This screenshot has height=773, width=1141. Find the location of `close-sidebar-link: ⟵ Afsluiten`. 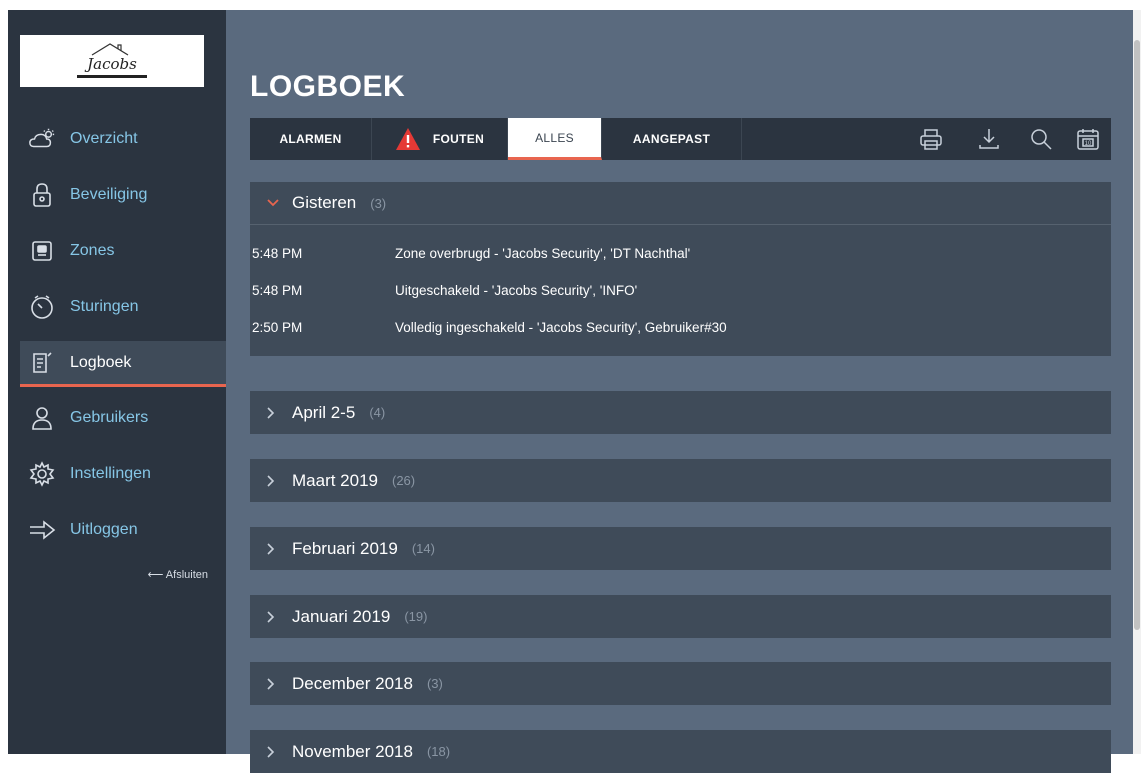

close-sidebar-link: ⟵ Afsluiten is located at coordinates (178, 574).